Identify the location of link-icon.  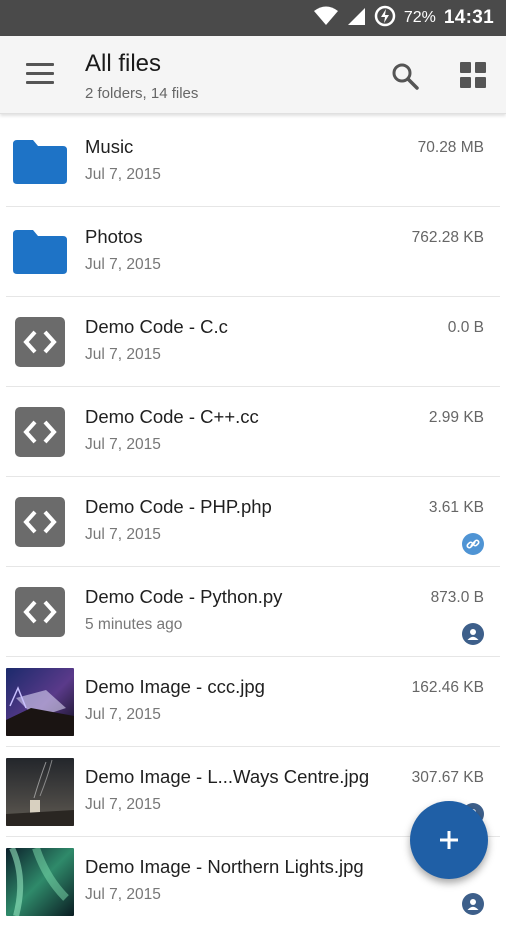
(473, 544).